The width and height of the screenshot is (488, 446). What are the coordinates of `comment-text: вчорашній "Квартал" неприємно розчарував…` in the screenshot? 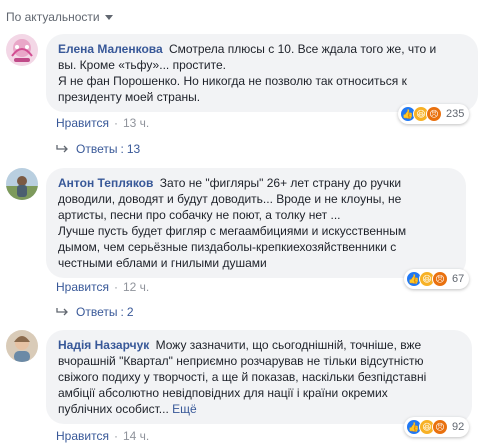 It's located at (241, 361).